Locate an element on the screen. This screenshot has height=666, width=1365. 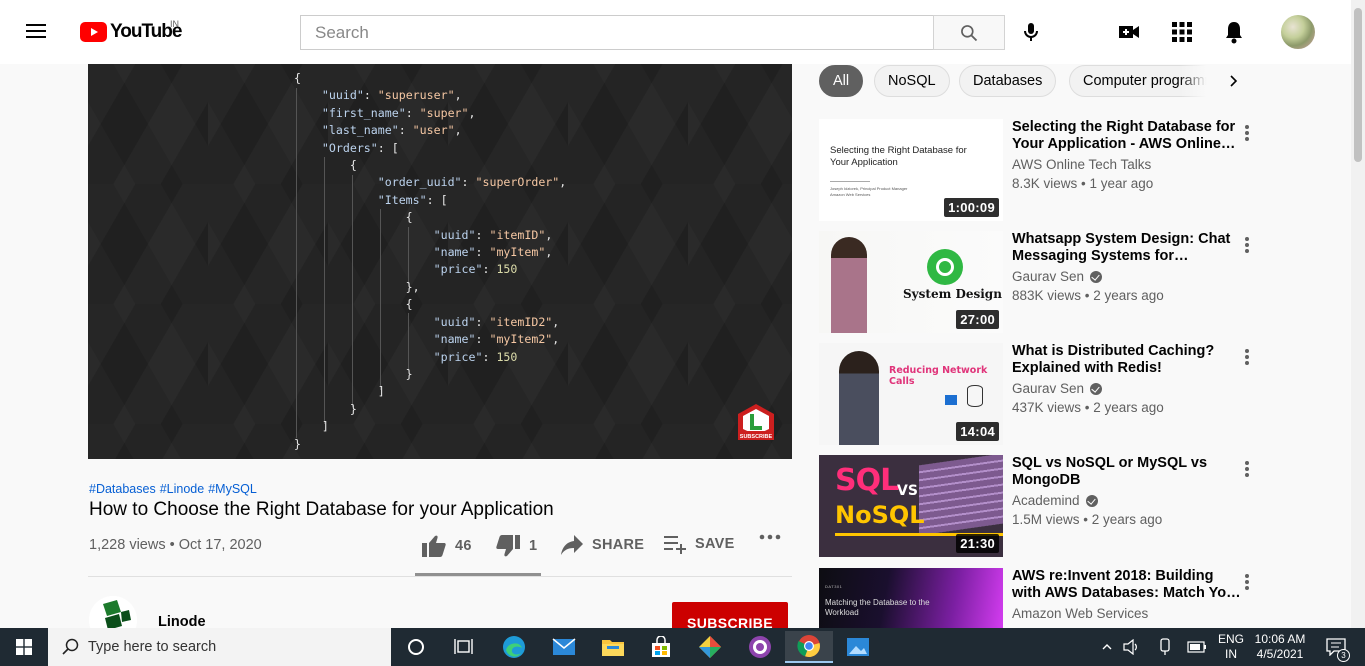
hashtag-link: #Databases is located at coordinates (122, 489).